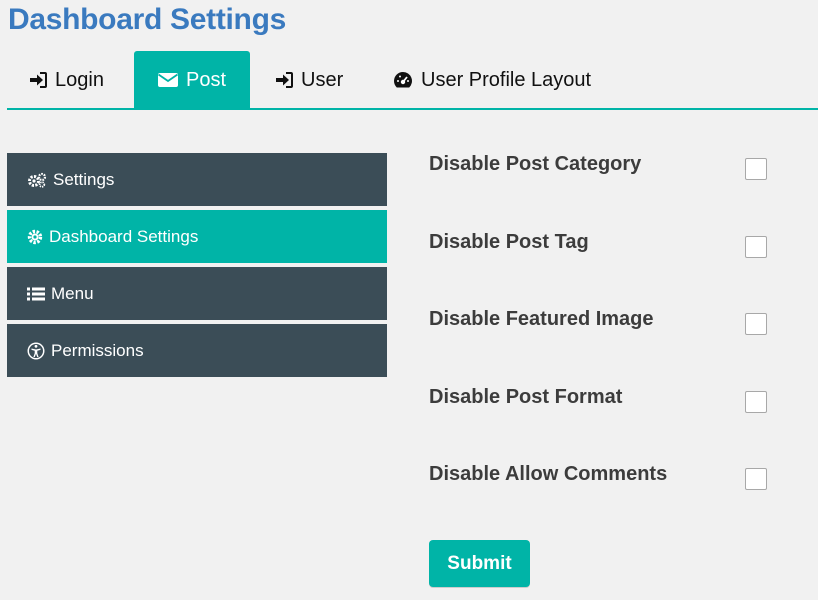 This screenshot has width=818, height=600. I want to click on option-label: Disable Featured Image, so click(541, 319).